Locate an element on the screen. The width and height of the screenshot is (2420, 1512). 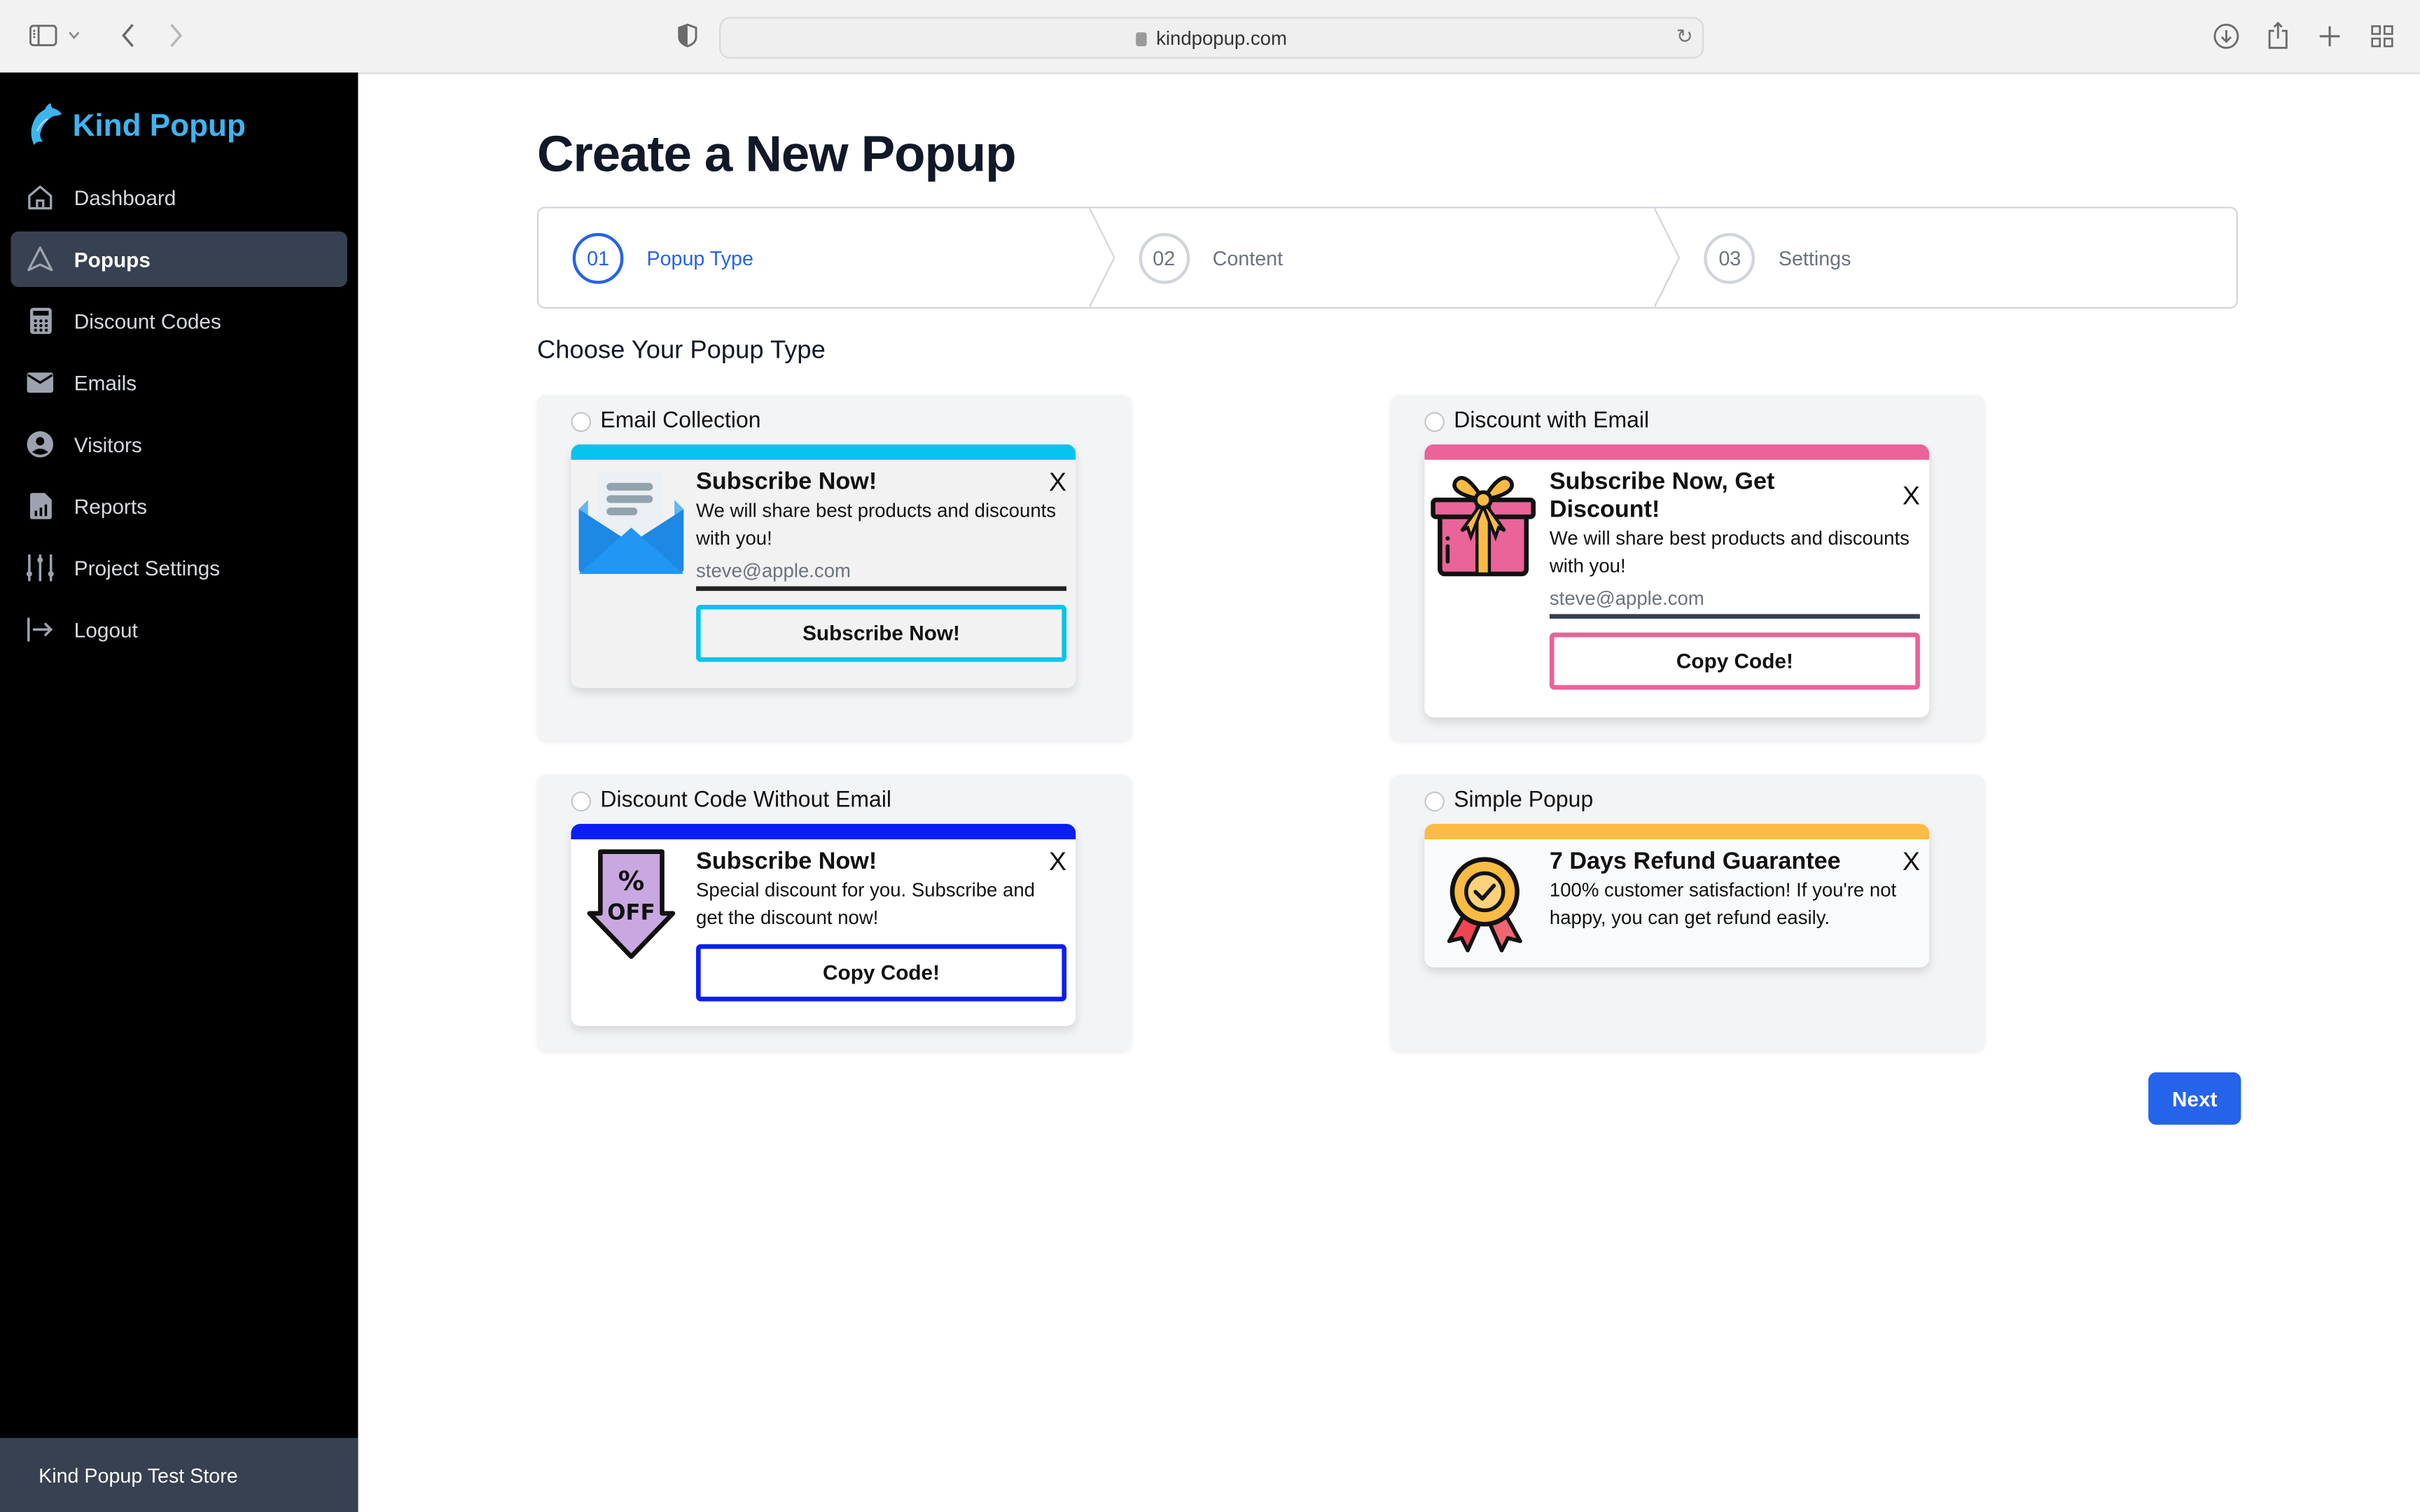
award-badge-icon is located at coordinates (1485, 908).